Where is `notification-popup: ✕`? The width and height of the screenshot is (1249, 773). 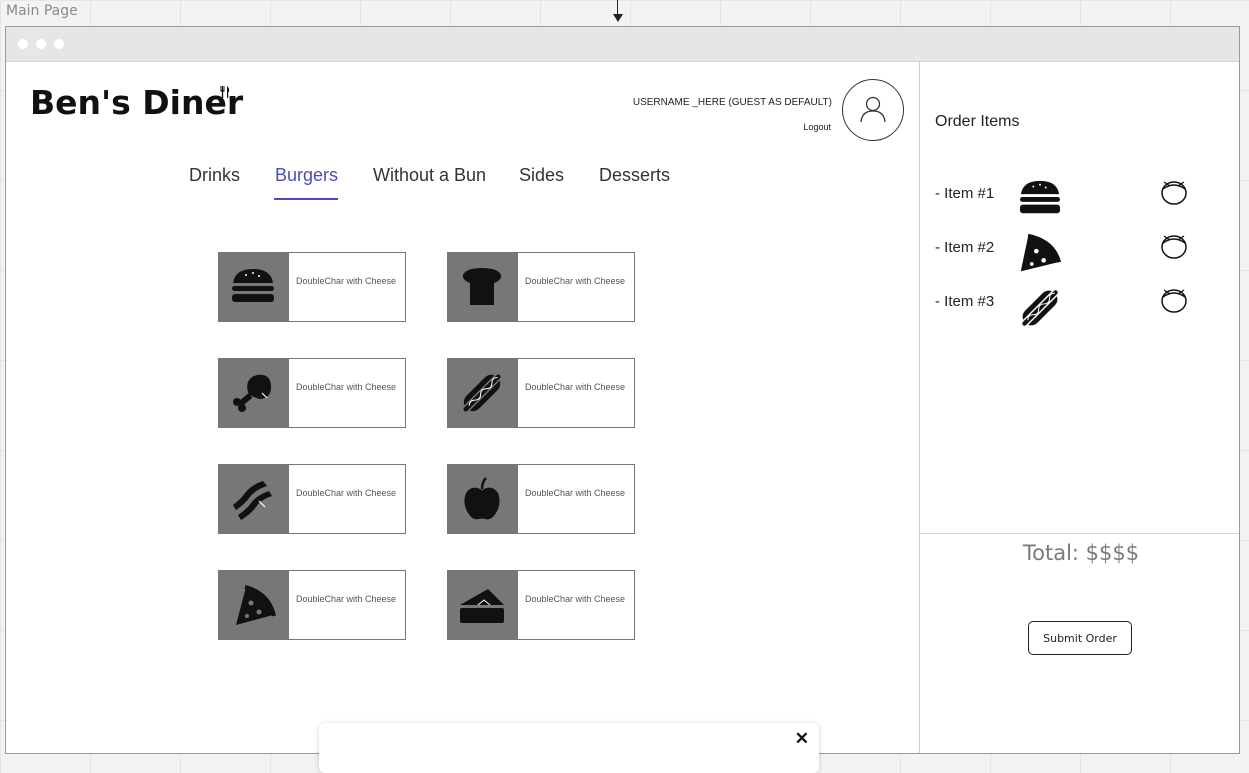 notification-popup: ✕ is located at coordinates (569, 748).